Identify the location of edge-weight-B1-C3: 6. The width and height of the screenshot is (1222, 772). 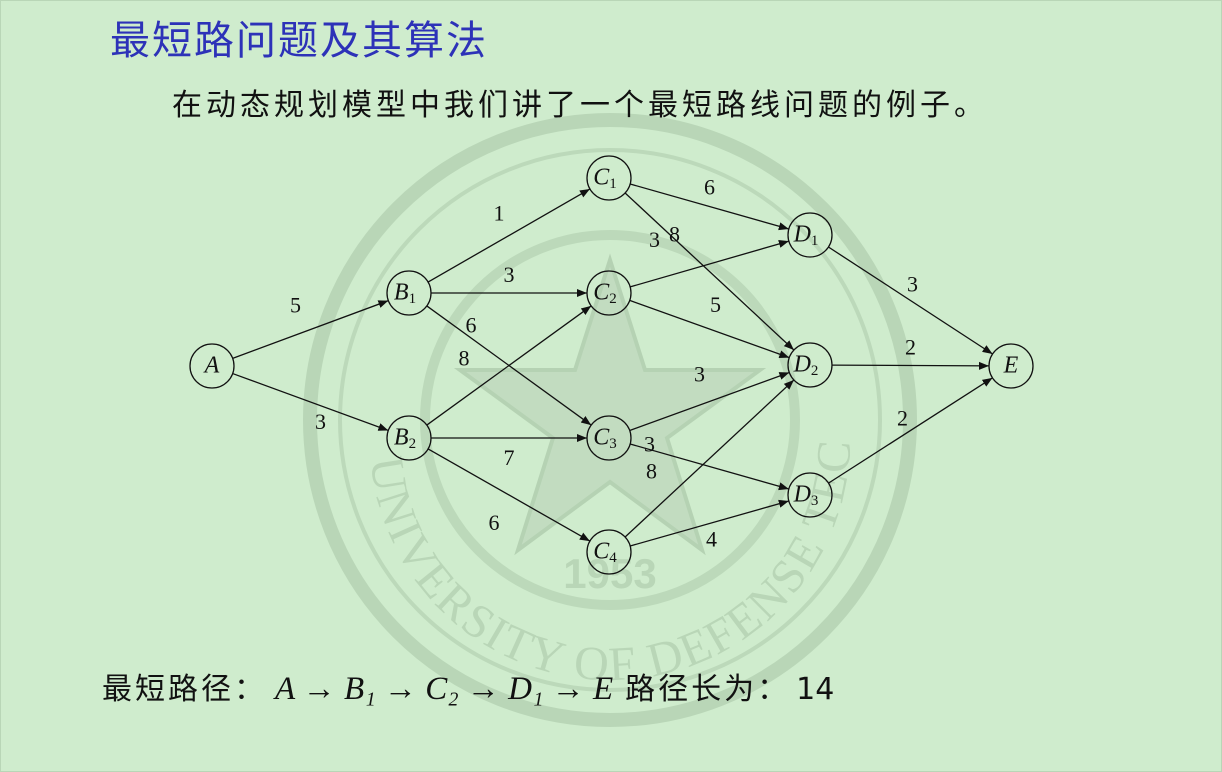
(471, 325).